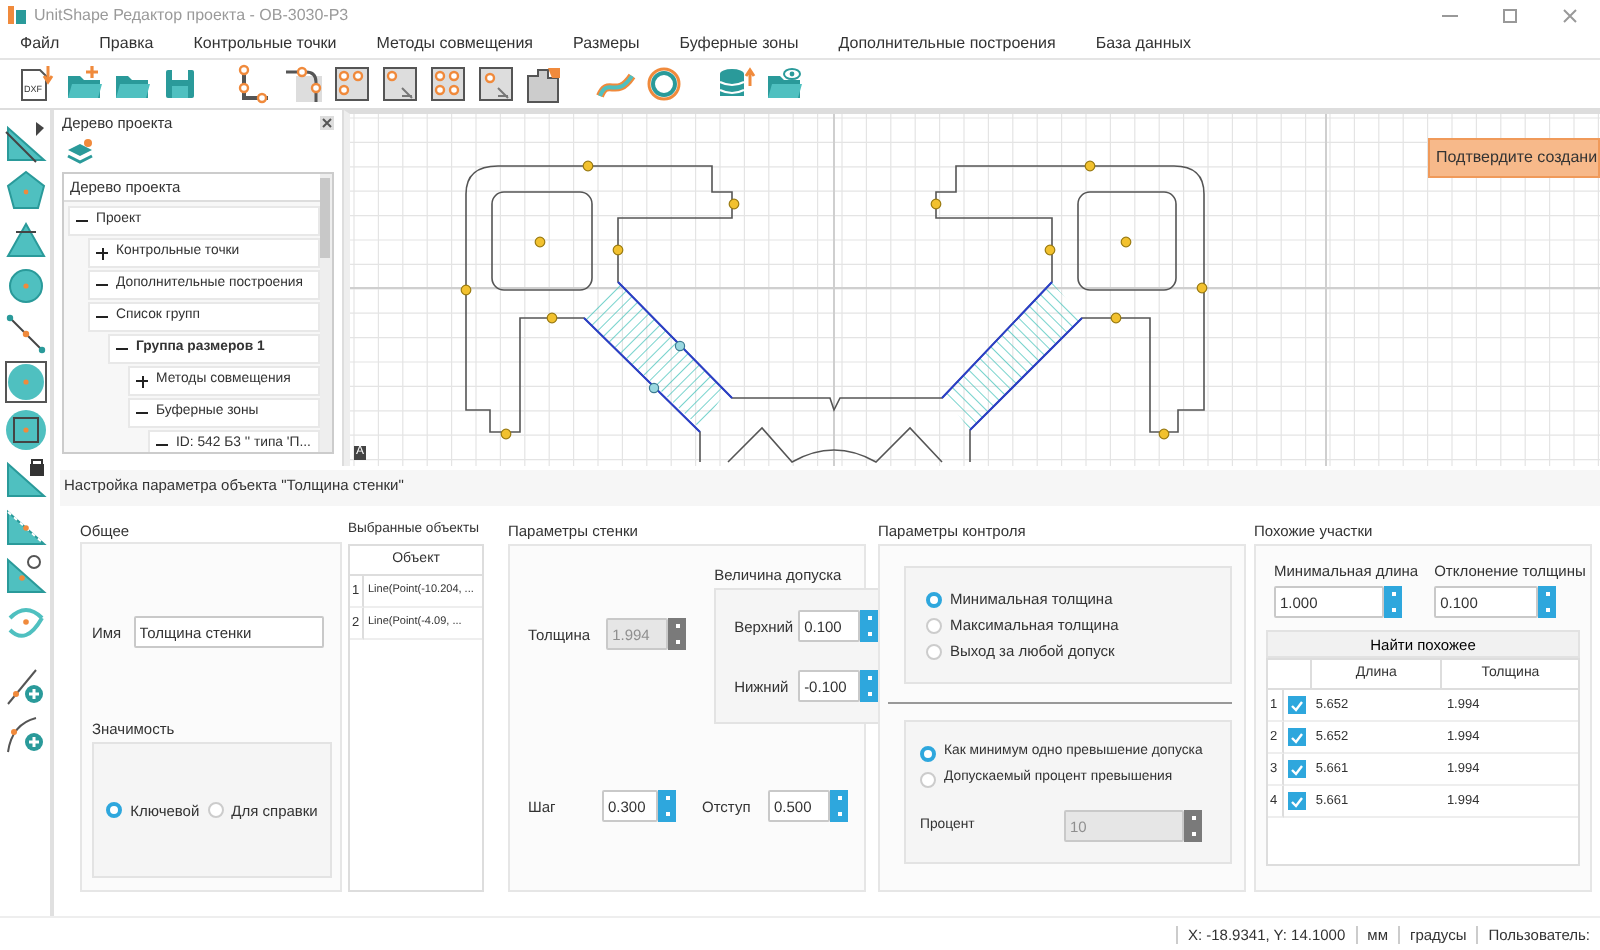  What do you see at coordinates (664, 84) in the screenshot?
I see `ring-icon` at bounding box center [664, 84].